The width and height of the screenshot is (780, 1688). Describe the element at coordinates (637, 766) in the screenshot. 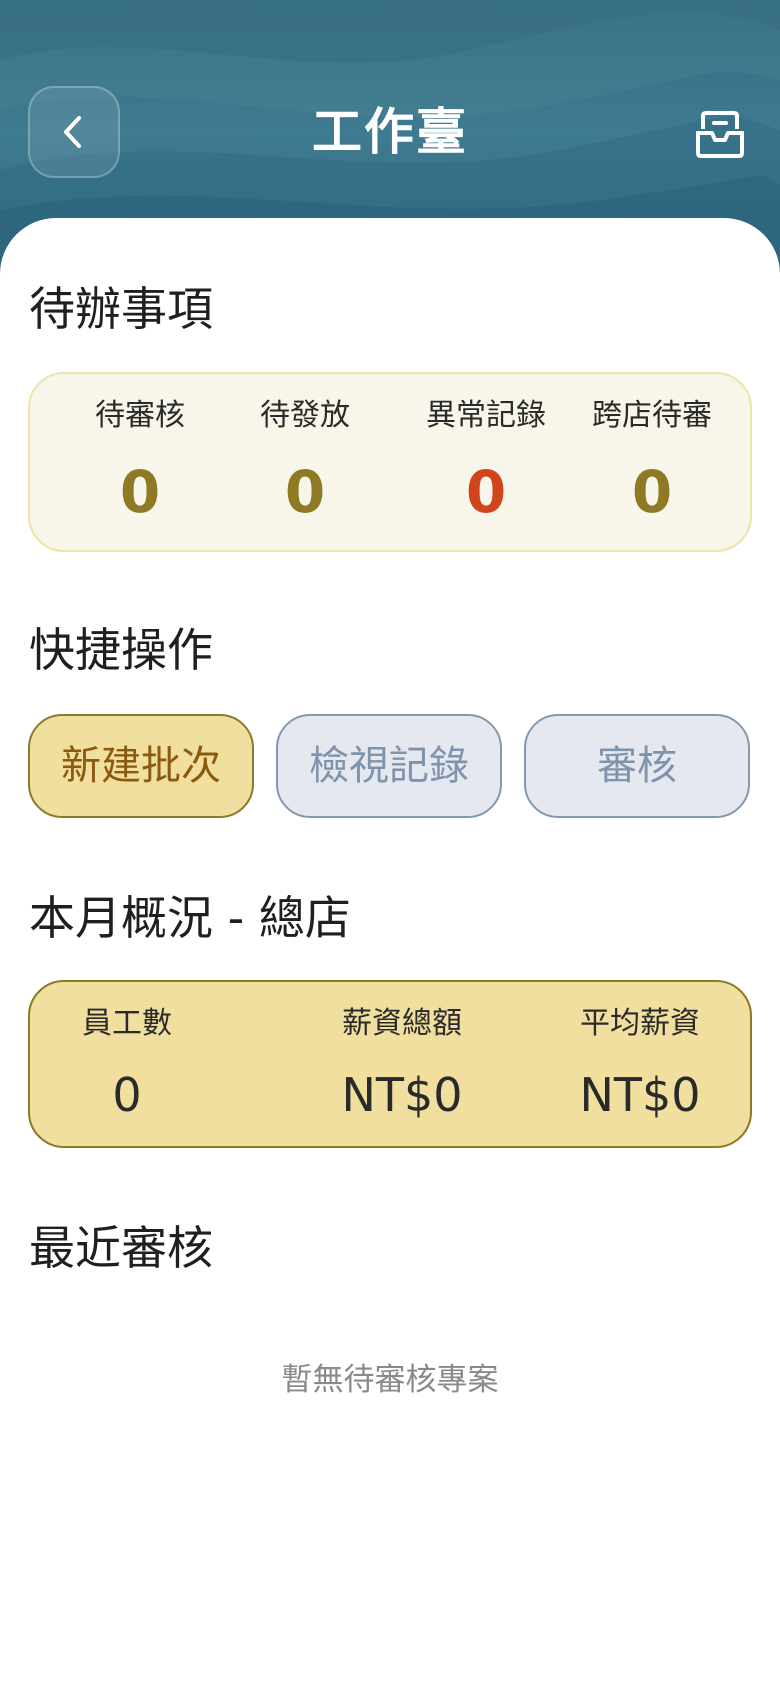

I see `review-button: 審核` at that location.